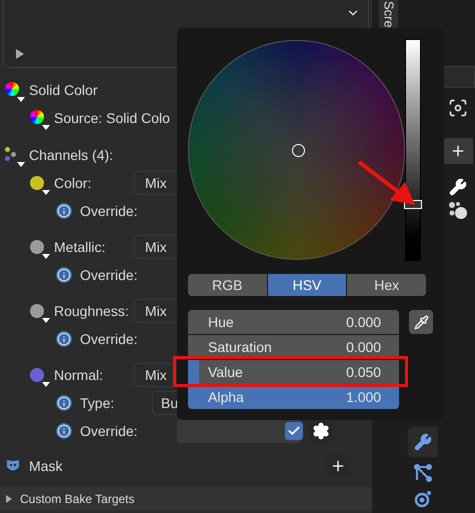 The width and height of the screenshot is (475, 513). Describe the element at coordinates (413, 150) in the screenshot. I see `value-slider` at that location.